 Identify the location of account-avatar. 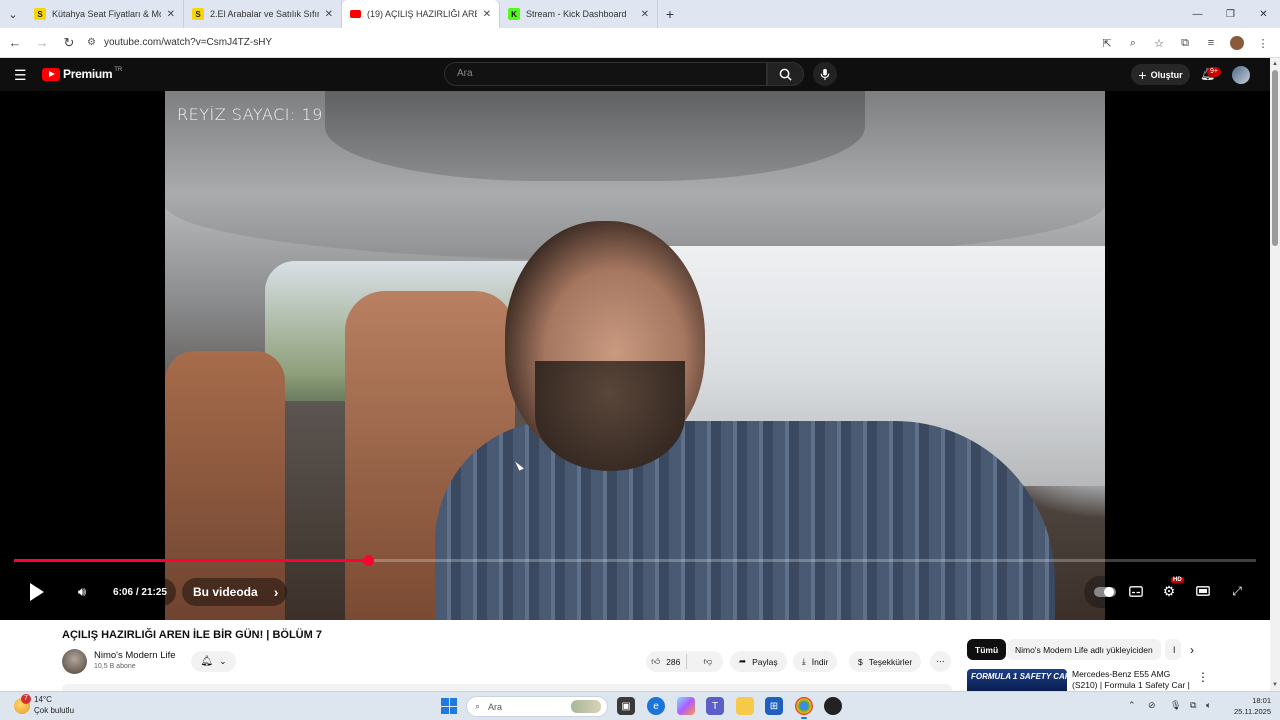
(1241, 75).